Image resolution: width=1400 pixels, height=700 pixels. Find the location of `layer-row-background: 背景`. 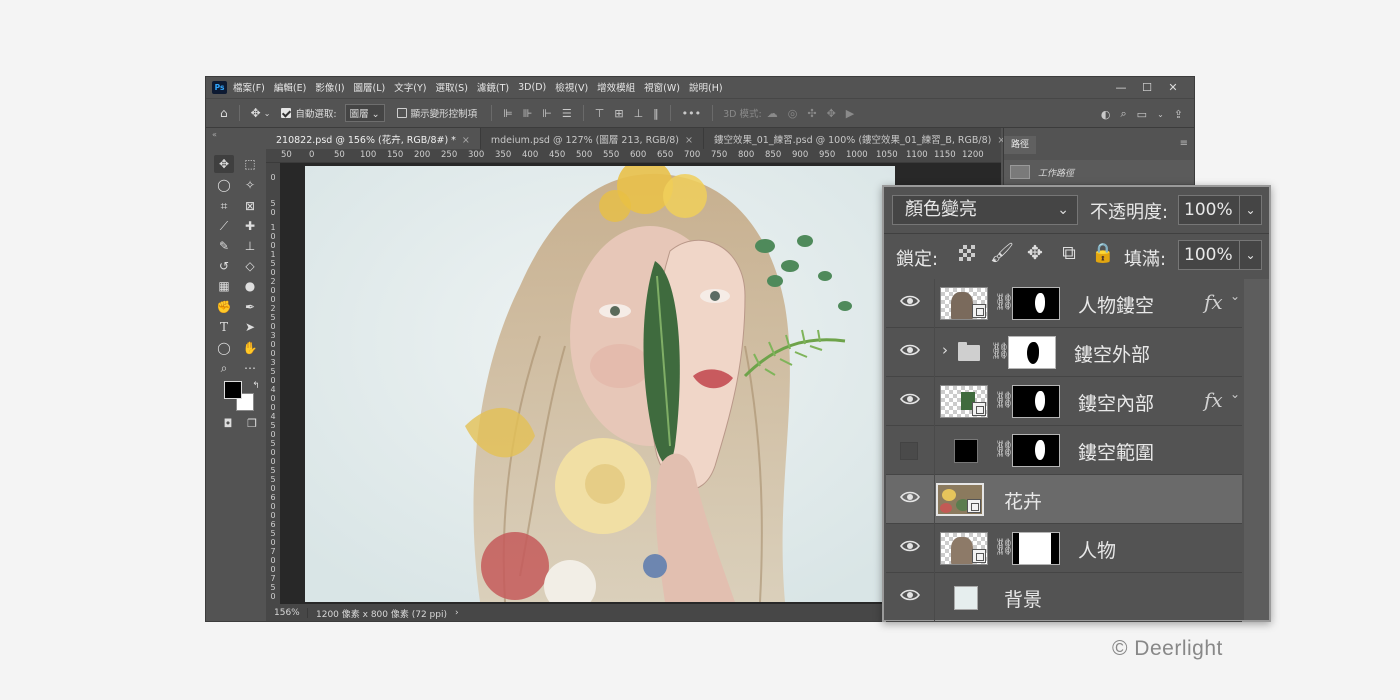

layer-row-background: 背景 is located at coordinates (1064, 597).